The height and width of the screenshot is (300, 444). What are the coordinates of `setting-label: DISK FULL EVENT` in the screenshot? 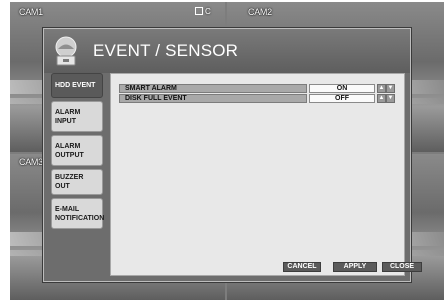 It's located at (213, 98).